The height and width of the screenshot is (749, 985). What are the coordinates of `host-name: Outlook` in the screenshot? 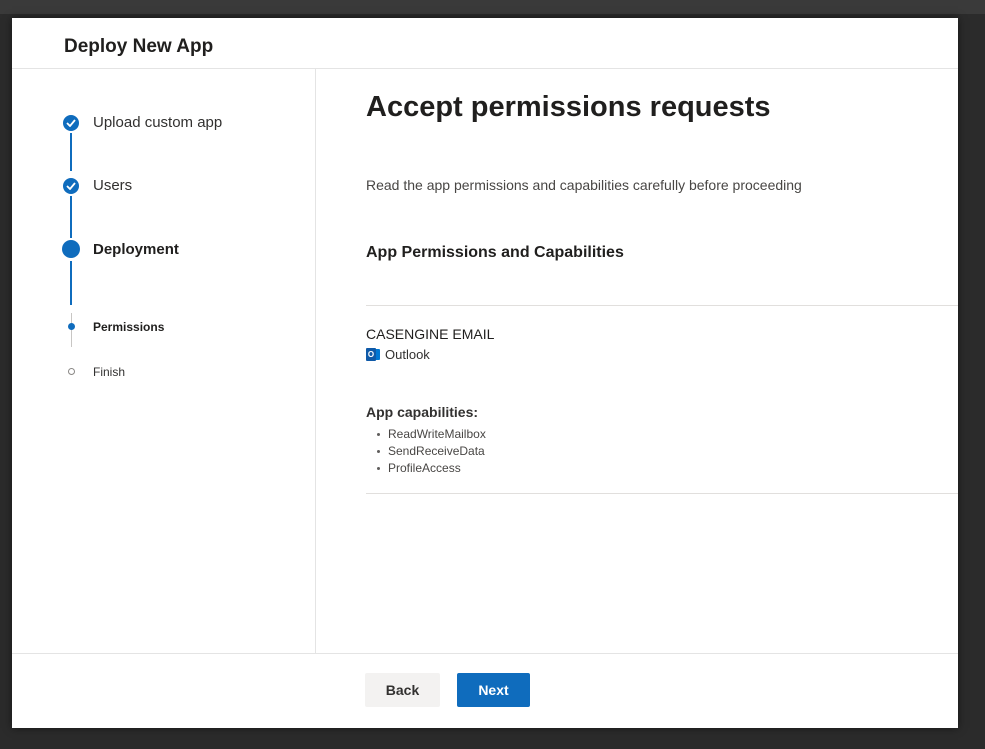 It's located at (407, 354).